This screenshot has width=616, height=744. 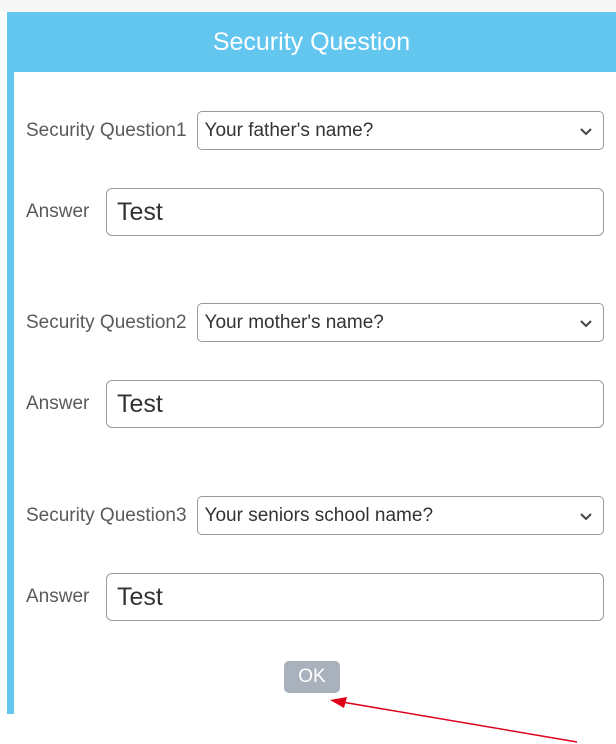 What do you see at coordinates (319, 515) in the screenshot?
I see `security-question-3-value: Your seniors school name?` at bounding box center [319, 515].